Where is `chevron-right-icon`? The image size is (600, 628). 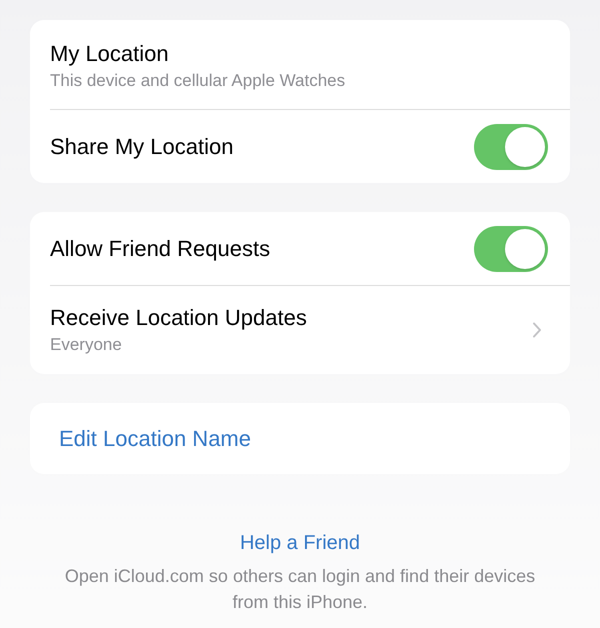
chevron-right-icon is located at coordinates (537, 330).